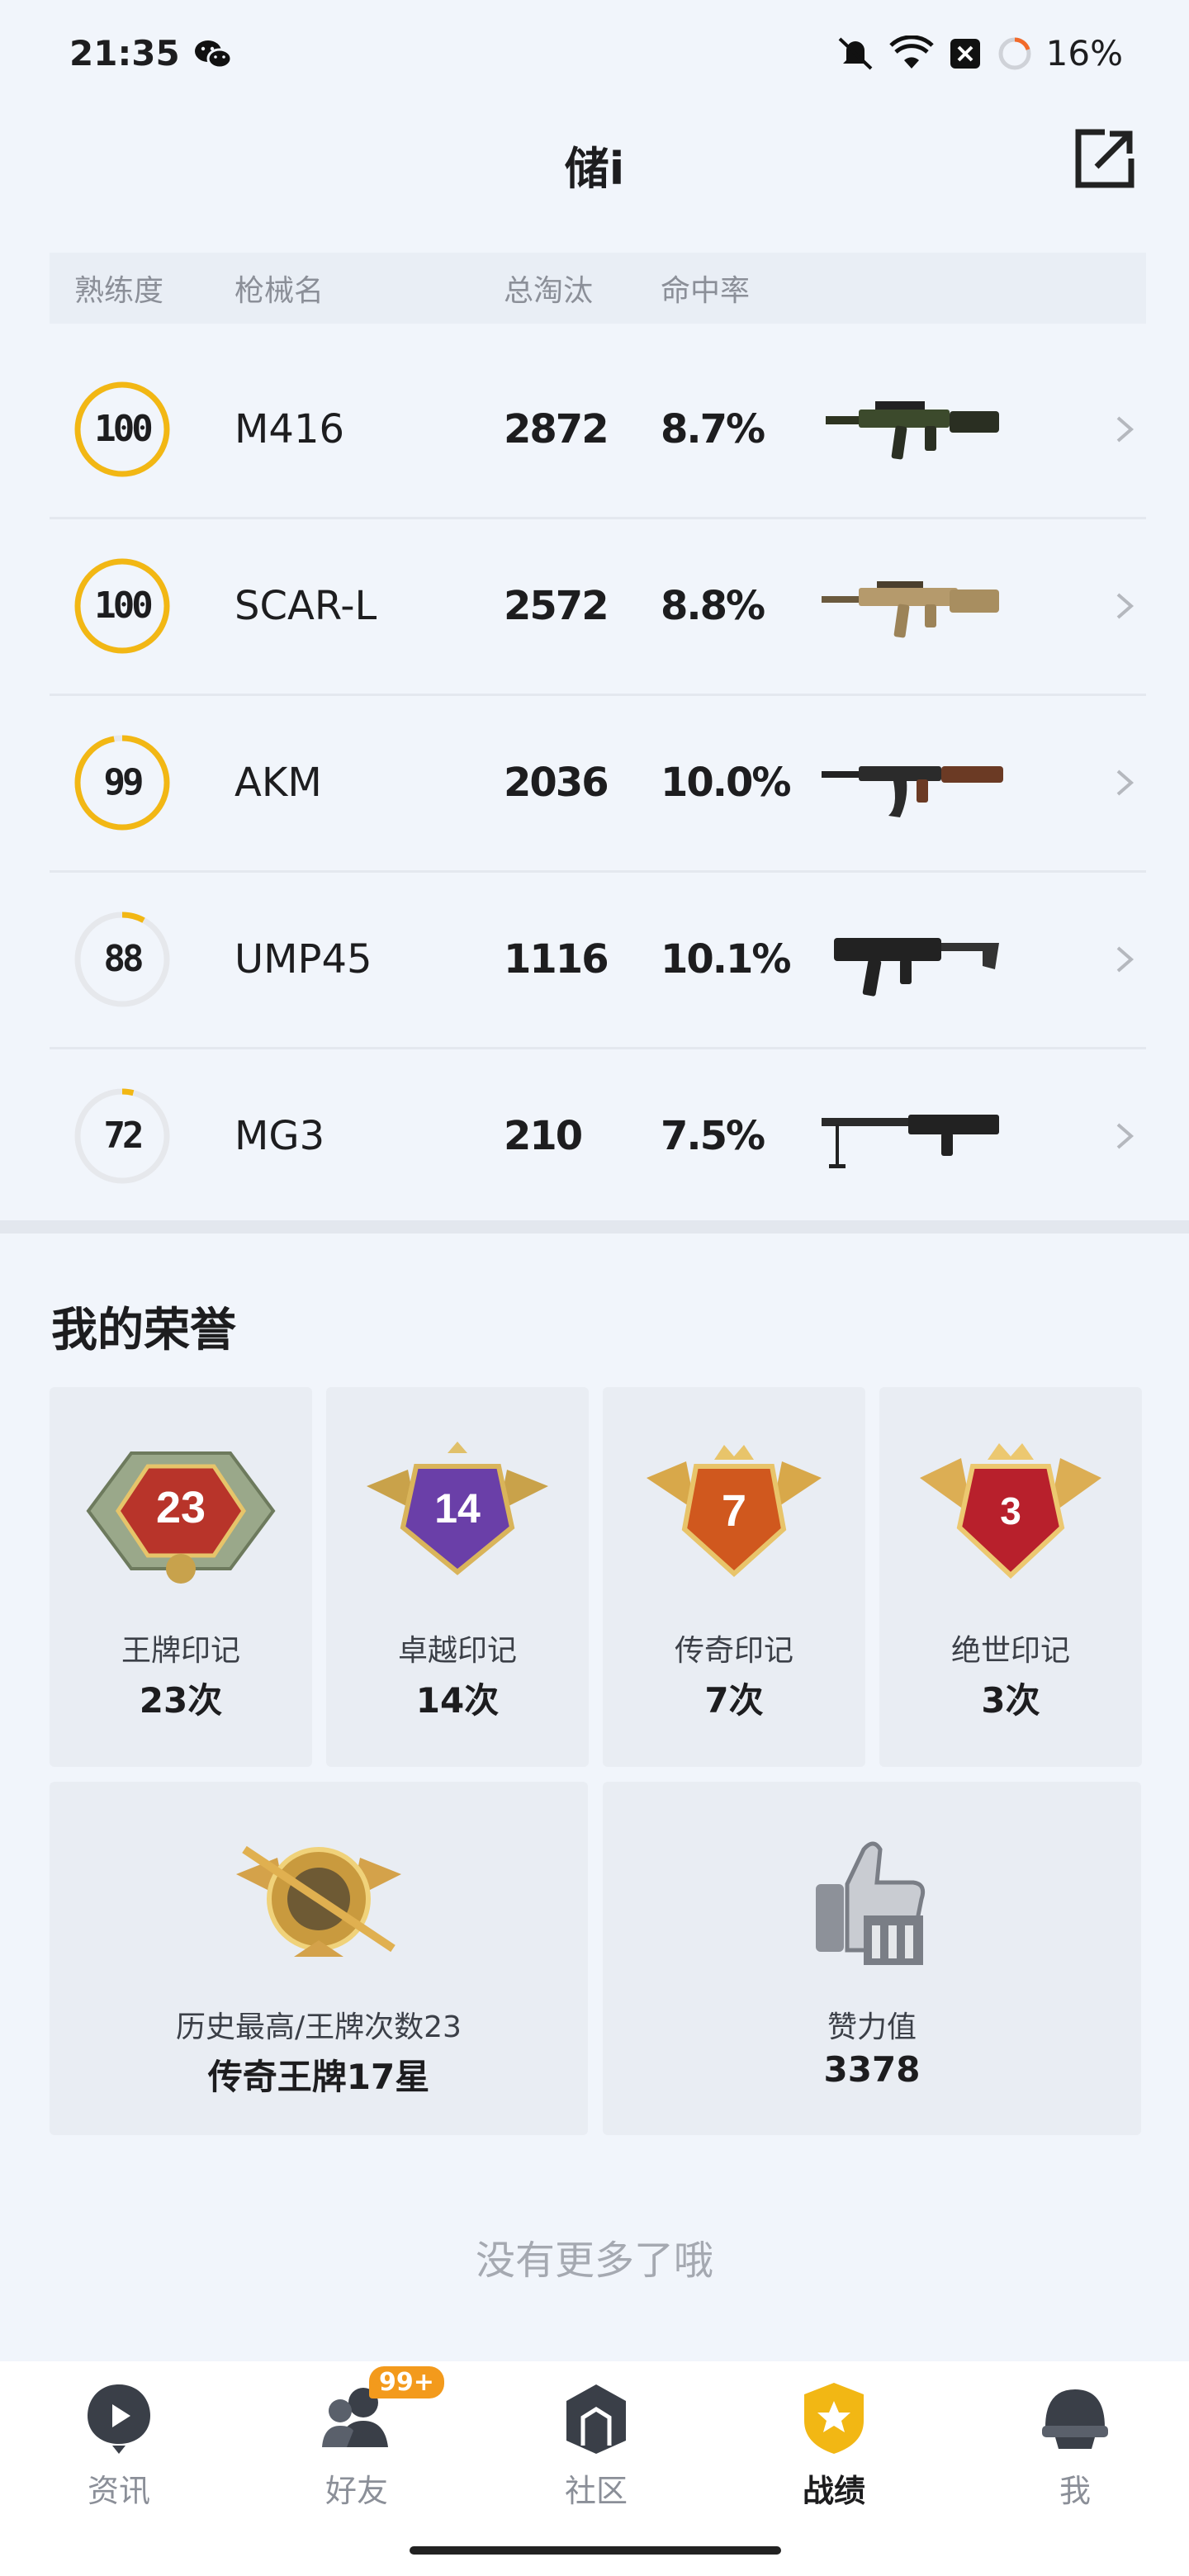 This screenshot has height=2576, width=1189. Describe the element at coordinates (1105, 158) in the screenshot. I see `share-icon` at that location.